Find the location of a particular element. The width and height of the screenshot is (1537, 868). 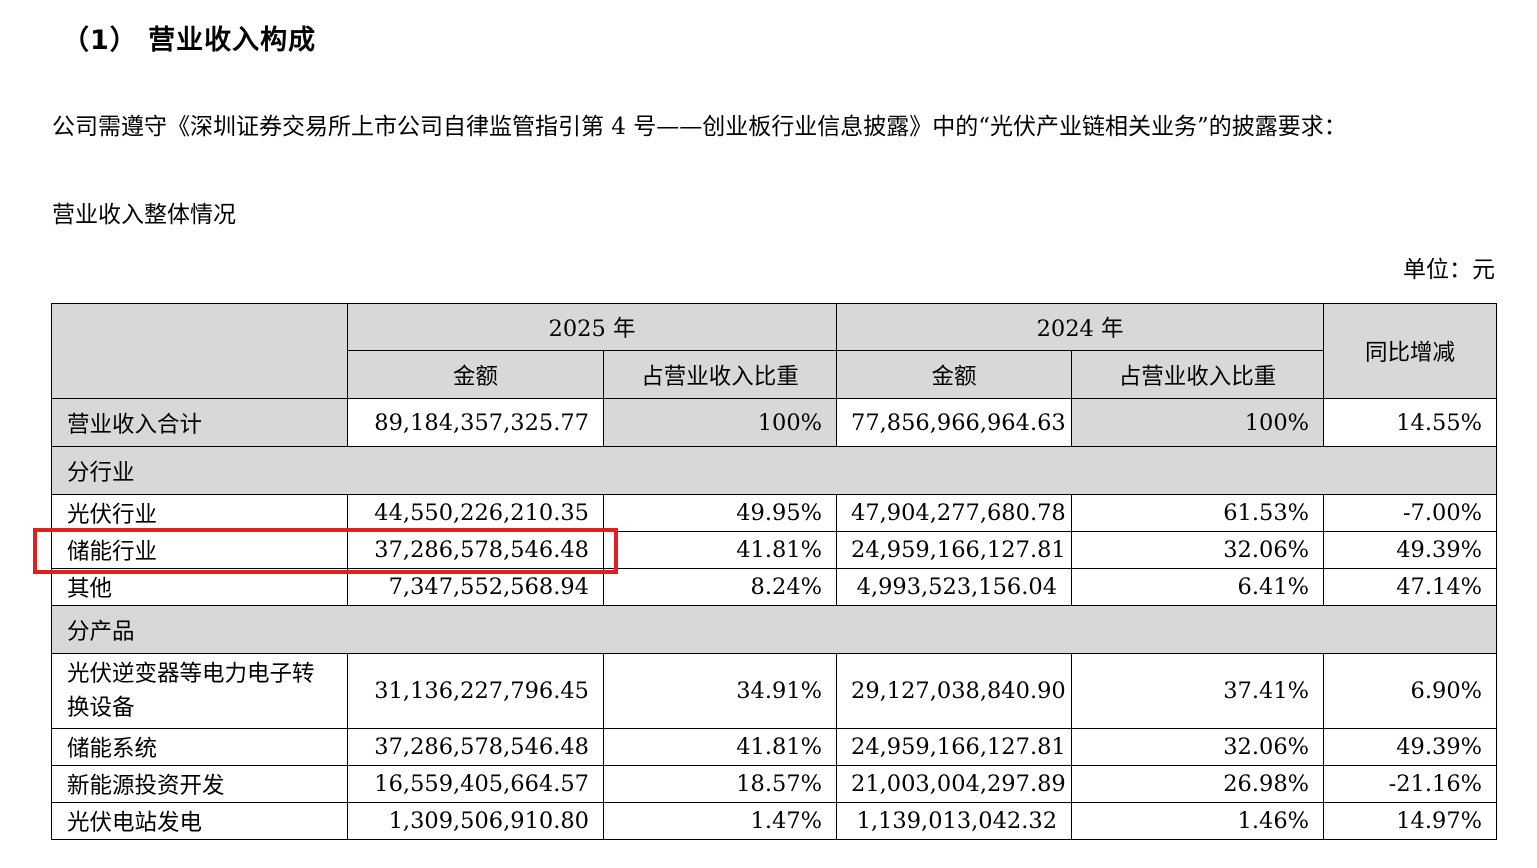

yoy-change: -21.16% is located at coordinates (1410, 784).